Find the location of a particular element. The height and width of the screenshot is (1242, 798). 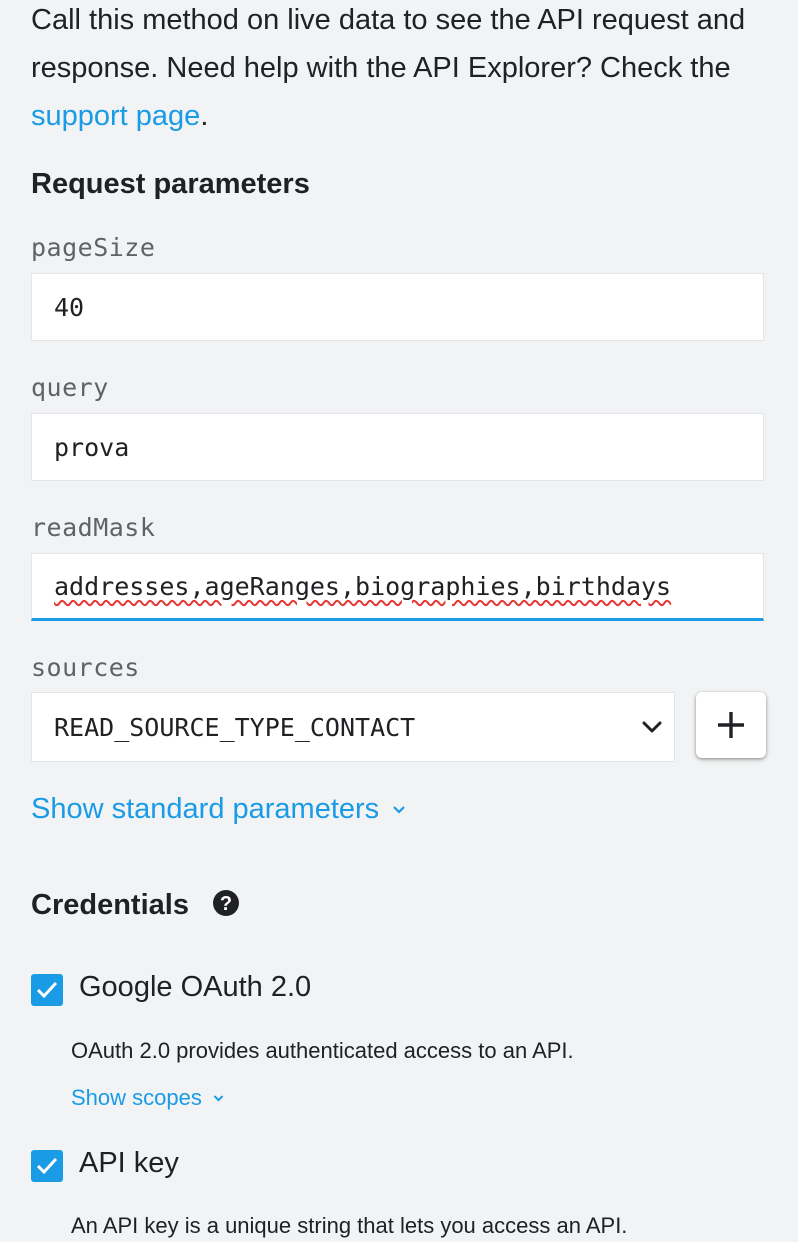

sources-select: READ_SOURCE_TYPE_CONTACT is located at coordinates (353, 727).